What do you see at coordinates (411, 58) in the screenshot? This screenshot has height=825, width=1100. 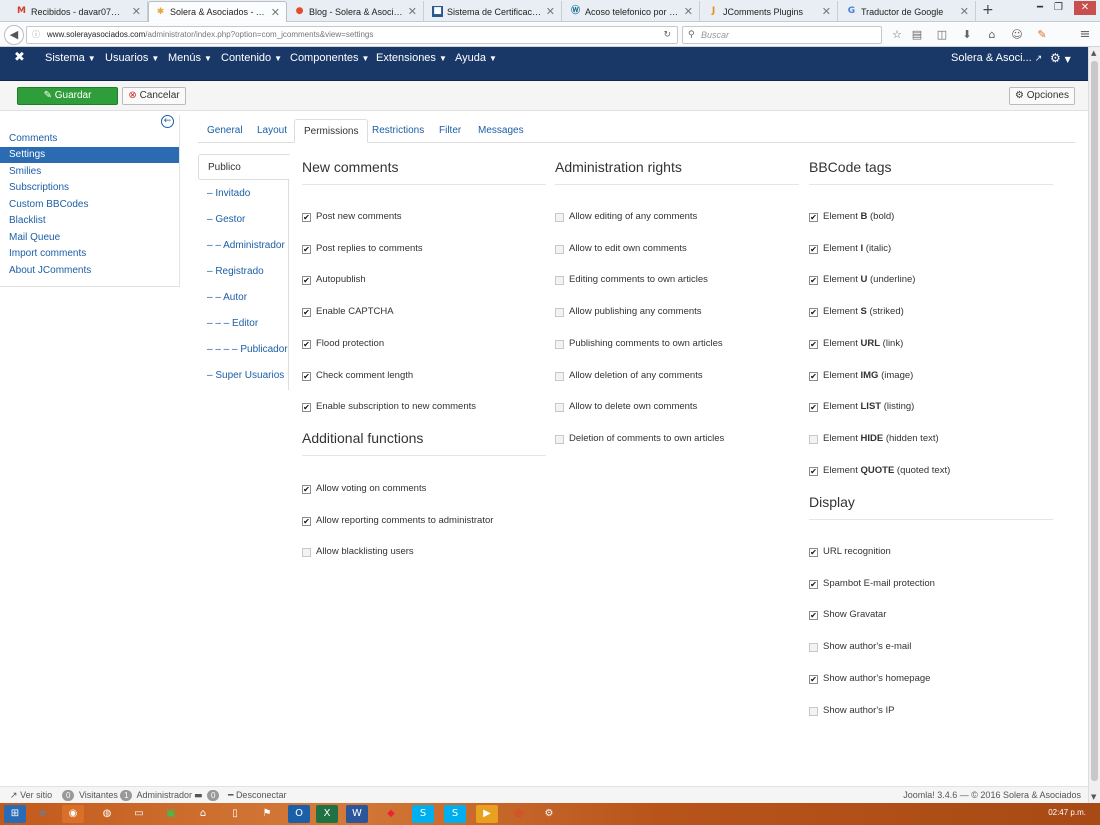 I see `menu-extensiones: Extensiones ▼` at bounding box center [411, 58].